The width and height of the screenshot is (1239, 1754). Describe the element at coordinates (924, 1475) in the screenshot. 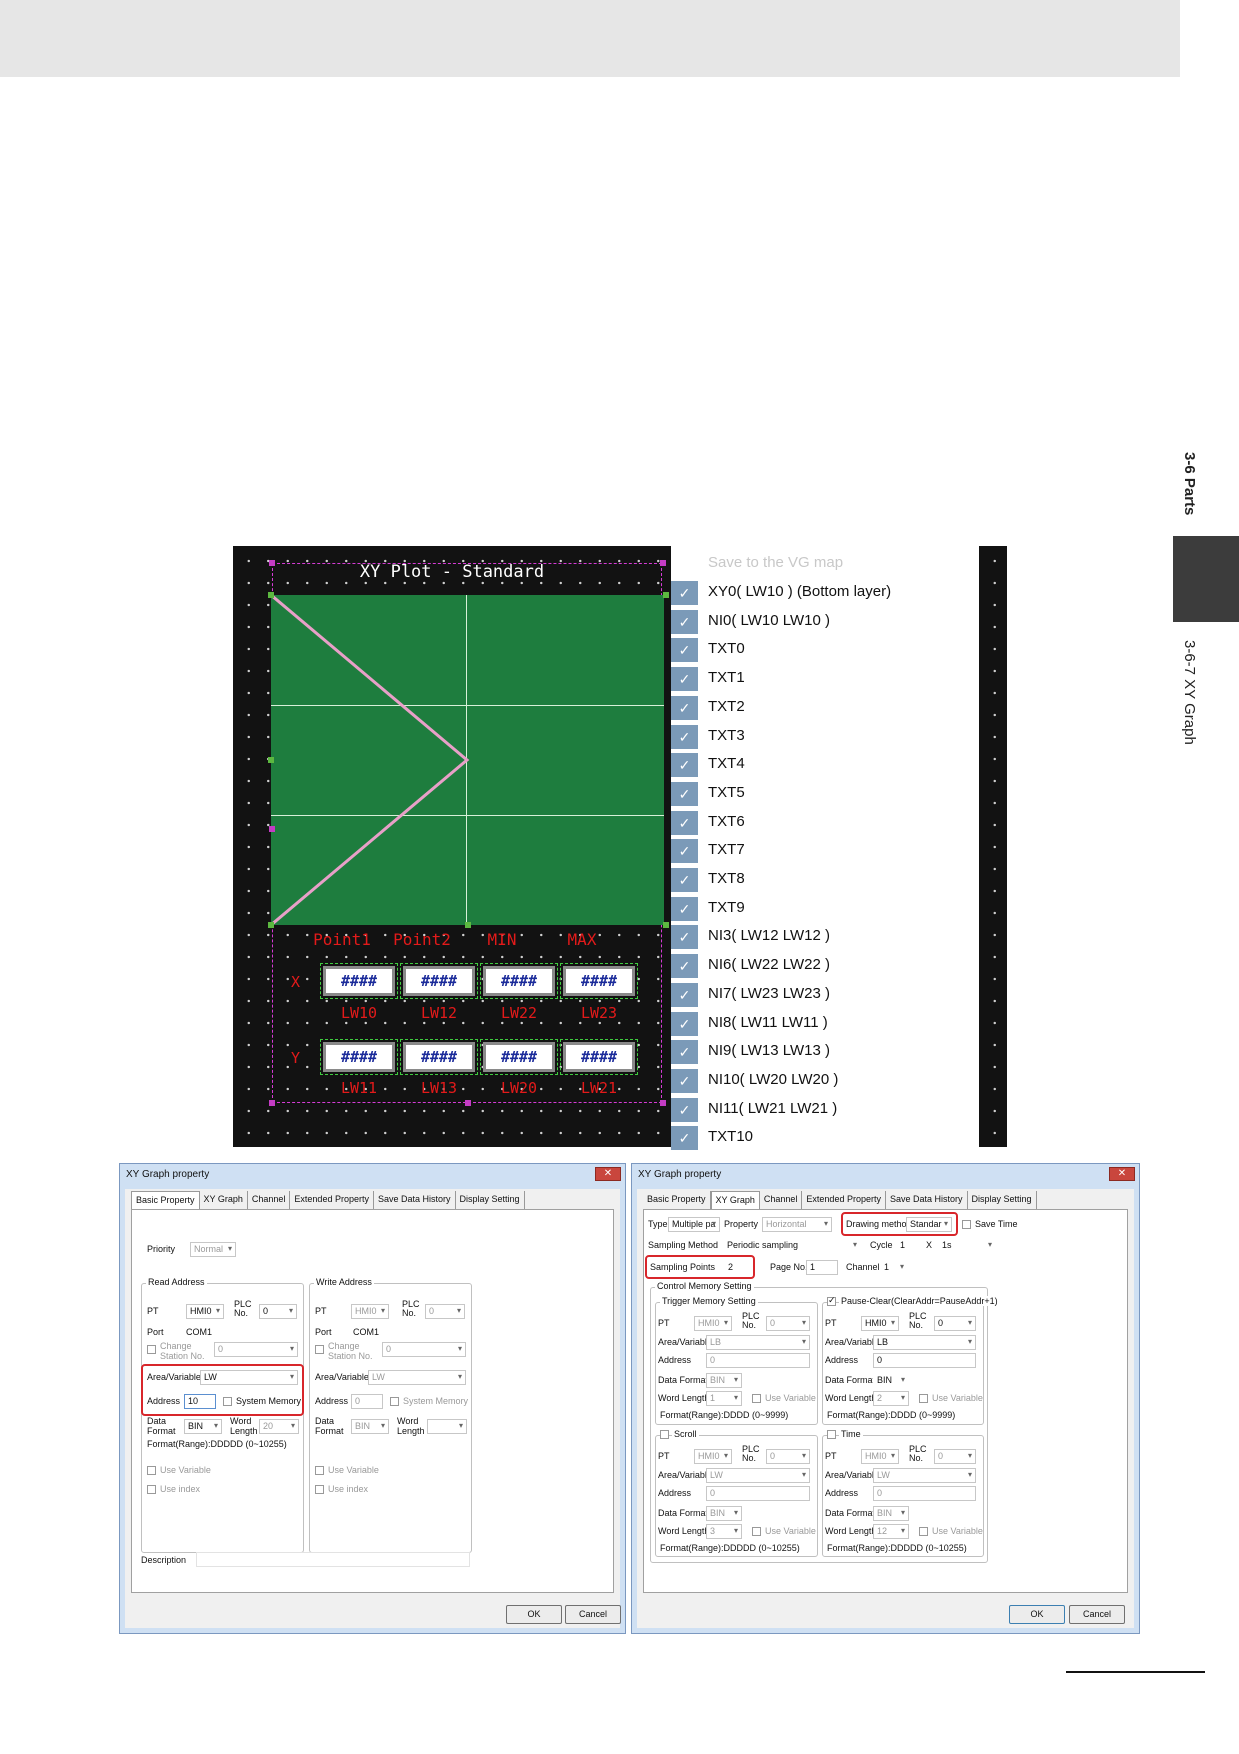

I see `time-area-select: LW` at that location.